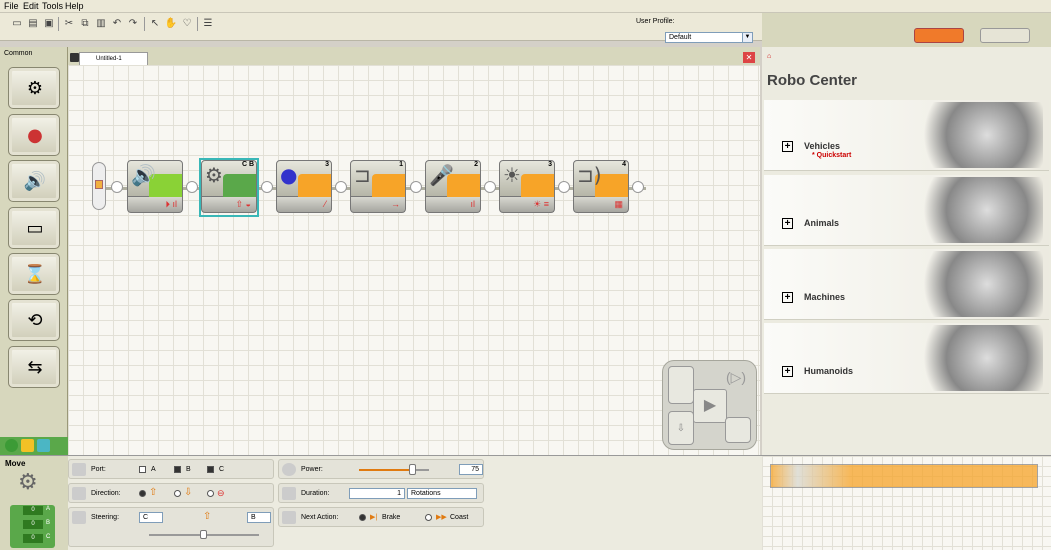 The height and width of the screenshot is (550, 1051). Describe the element at coordinates (738, 430) in the screenshot. I see `stop-button` at that location.